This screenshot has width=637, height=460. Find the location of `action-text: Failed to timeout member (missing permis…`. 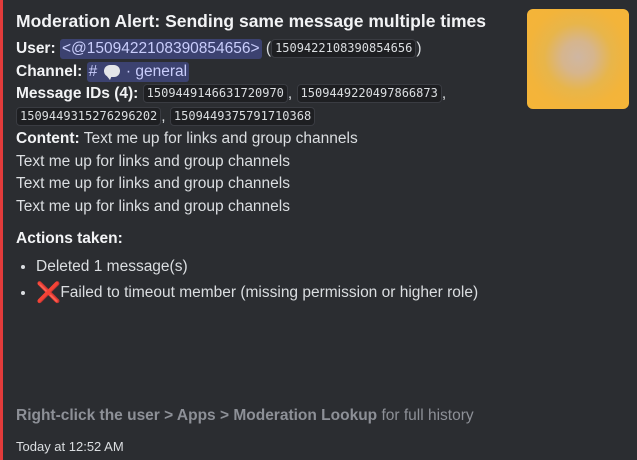

action-text: Failed to timeout member (missing permis… is located at coordinates (269, 292).